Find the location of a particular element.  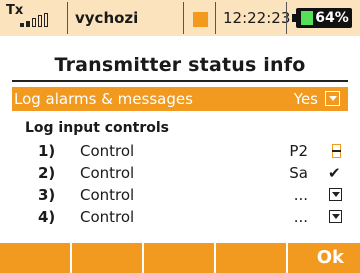

page-title: Transmitter status info is located at coordinates (180, 65).